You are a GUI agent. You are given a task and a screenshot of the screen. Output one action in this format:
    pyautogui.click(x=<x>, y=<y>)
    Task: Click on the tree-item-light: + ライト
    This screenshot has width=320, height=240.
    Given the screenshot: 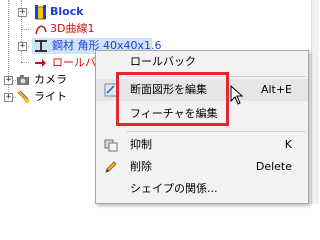 What is the action you would take?
    pyautogui.click(x=35, y=97)
    